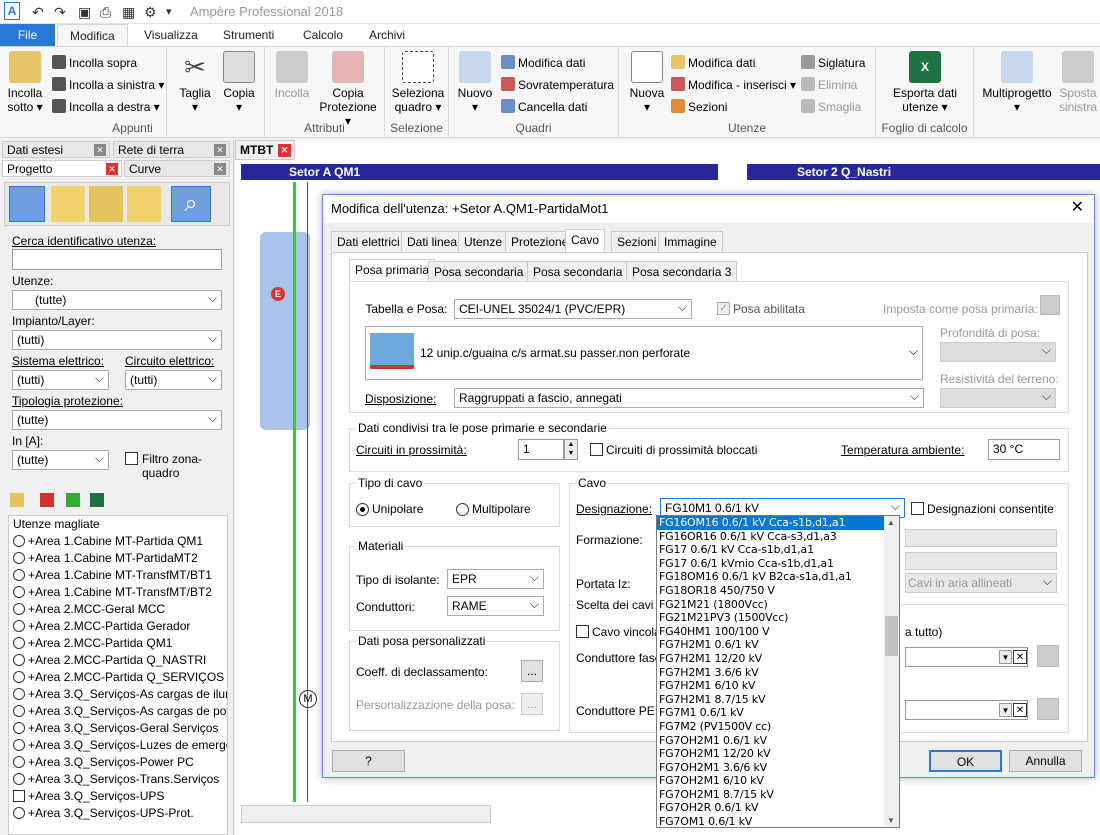  What do you see at coordinates (118, 745) in the screenshot?
I see `tree-item: +Area 3.Q_Serviços-Luzes de emergê` at bounding box center [118, 745].